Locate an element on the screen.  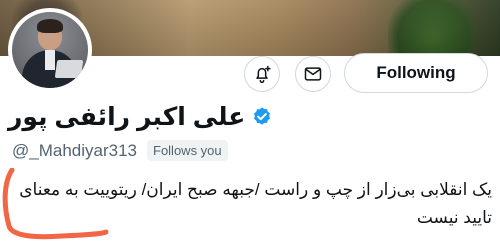
follows-you-badge: Follows you is located at coordinates (187, 150).